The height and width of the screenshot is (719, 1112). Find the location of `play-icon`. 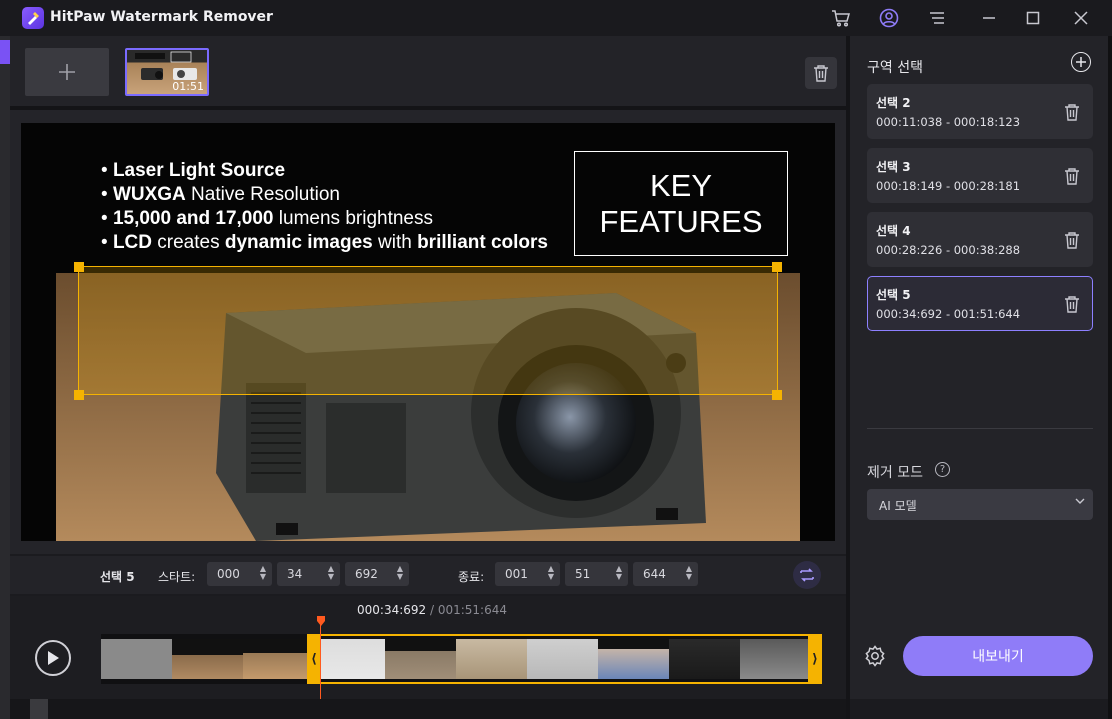

play-icon is located at coordinates (53, 658).